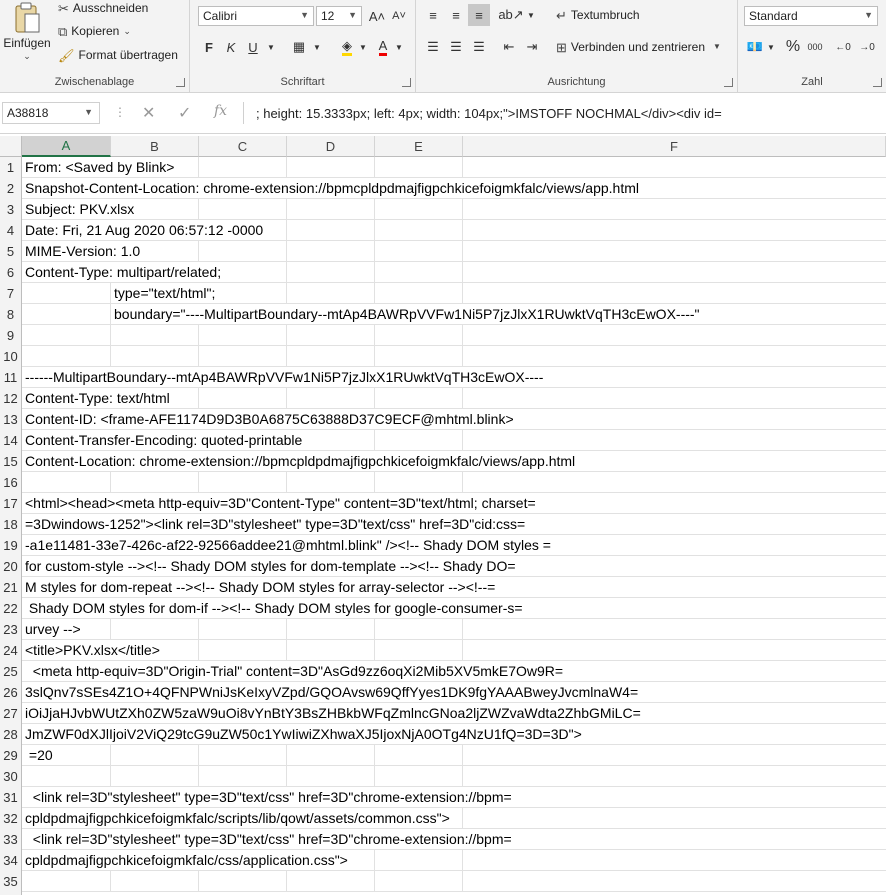 Image resolution: width=886 pixels, height=895 pixels. What do you see at coordinates (433, 15) in the screenshot?
I see `align-top-button: ≡` at bounding box center [433, 15].